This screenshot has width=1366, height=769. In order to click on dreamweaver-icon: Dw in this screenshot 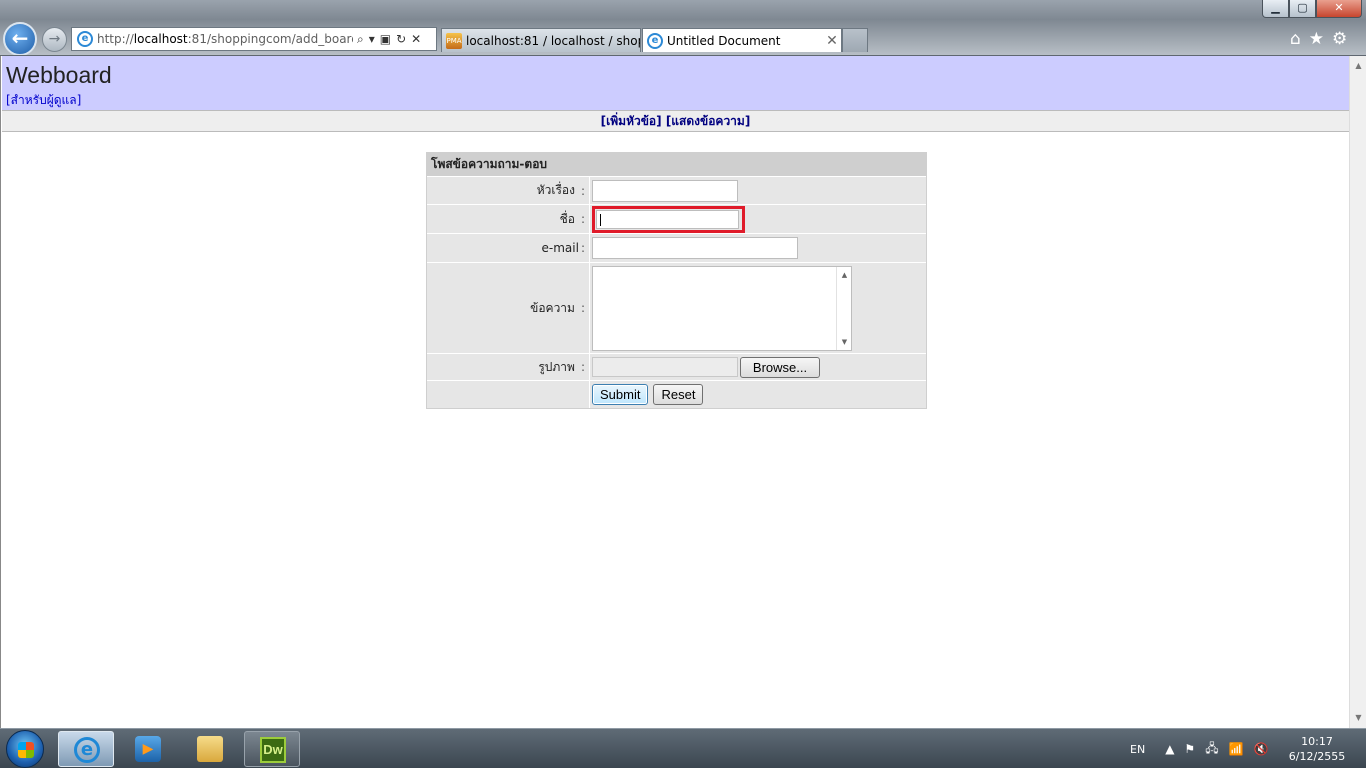, I will do `click(273, 750)`.